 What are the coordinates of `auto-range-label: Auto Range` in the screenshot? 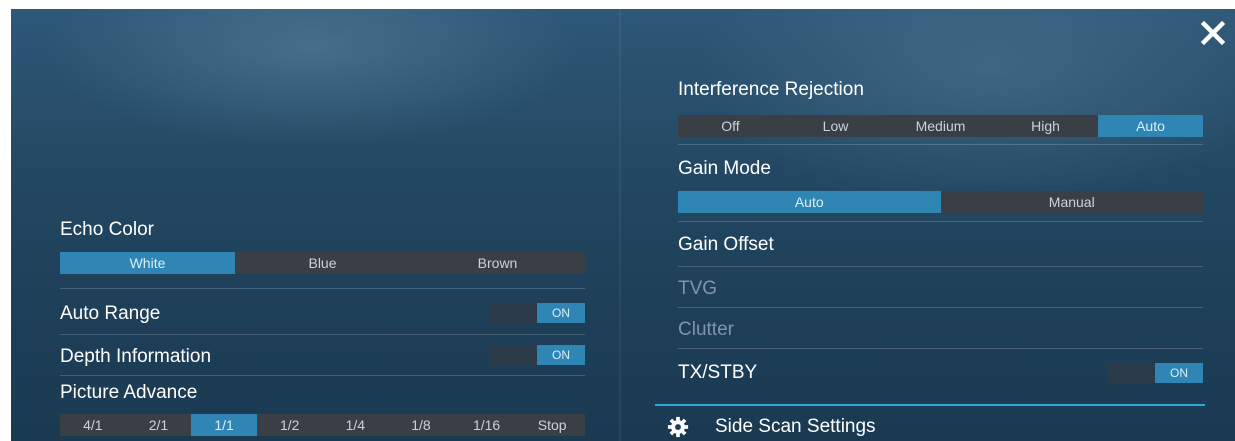 It's located at (110, 313).